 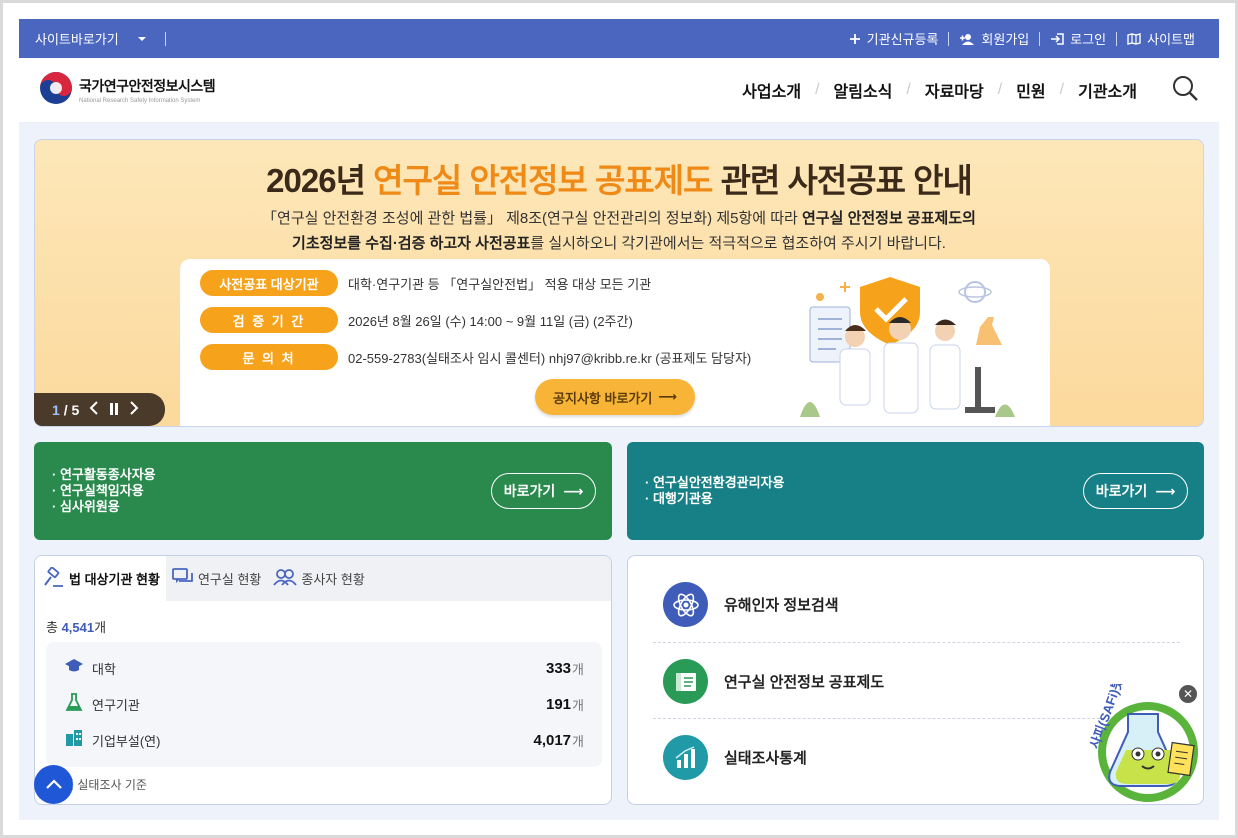 I want to click on pause-icon, so click(x=114, y=410).